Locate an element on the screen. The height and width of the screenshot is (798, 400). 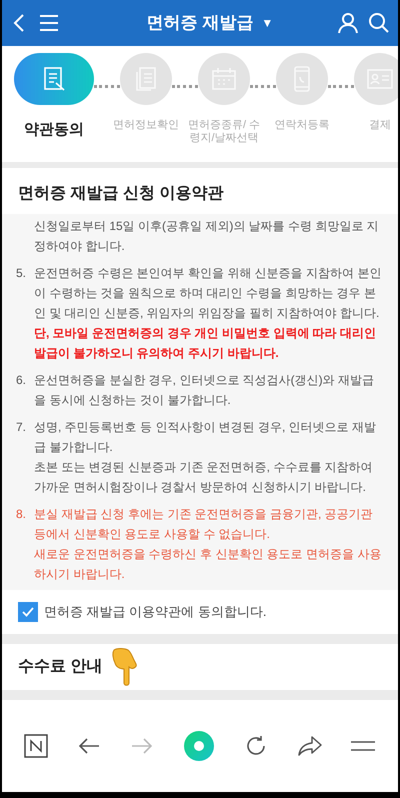
share-arrow-icon is located at coordinates (309, 746).